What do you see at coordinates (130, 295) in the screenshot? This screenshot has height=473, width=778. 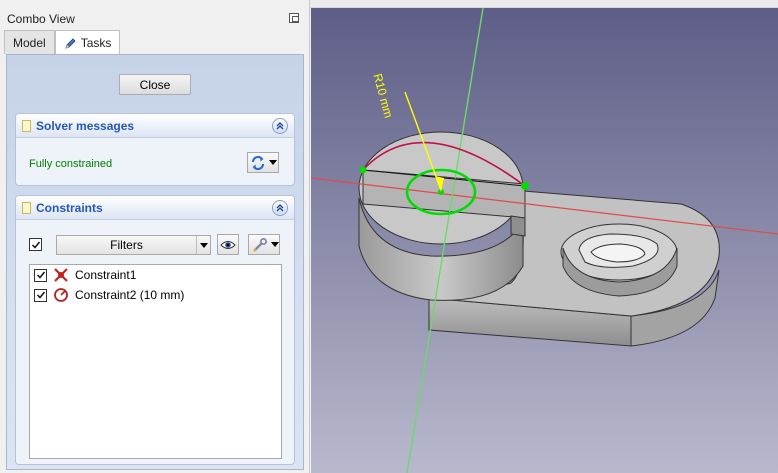 I see `constraint-label: Constraint2 (10 mm)` at bounding box center [130, 295].